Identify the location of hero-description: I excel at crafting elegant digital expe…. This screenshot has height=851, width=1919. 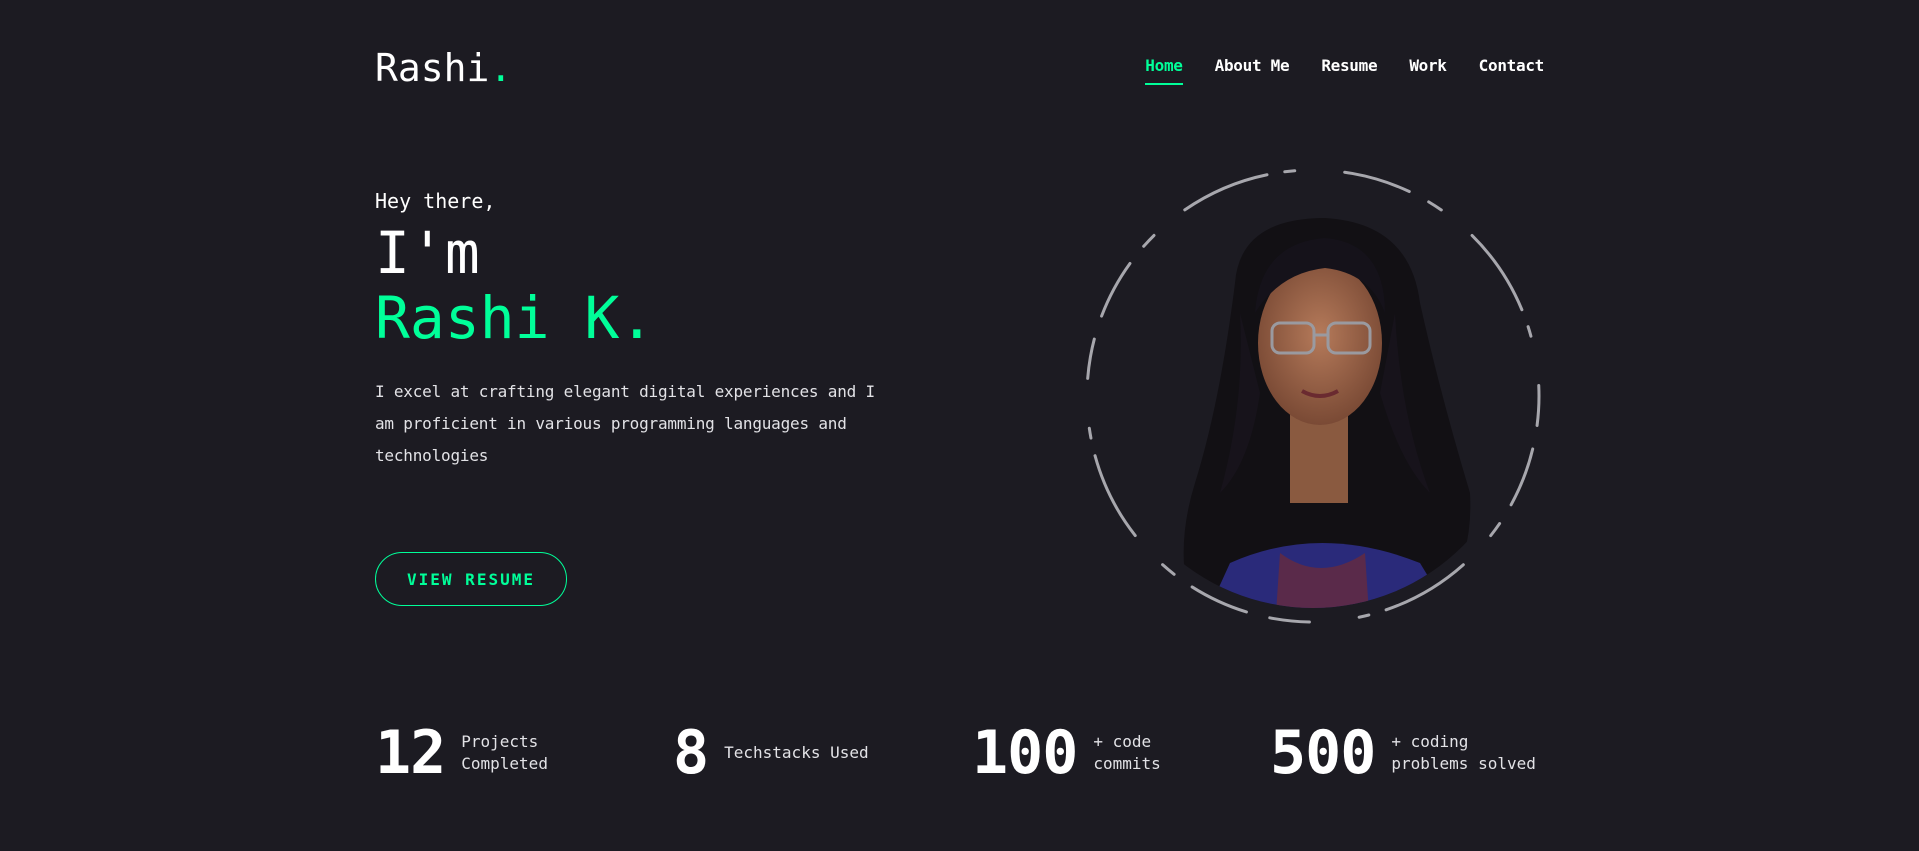
(625, 423).